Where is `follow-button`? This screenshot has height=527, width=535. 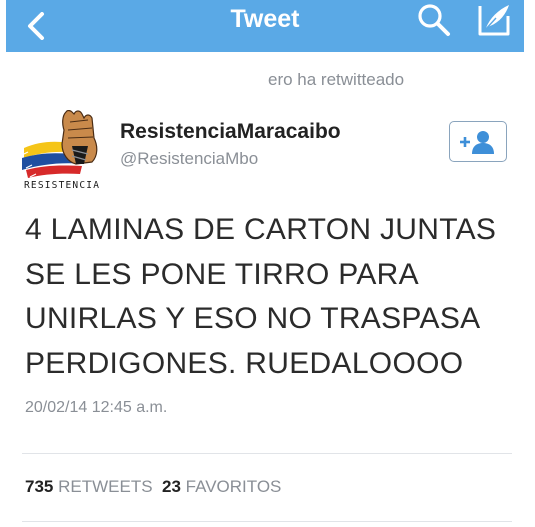
follow-button is located at coordinates (478, 141).